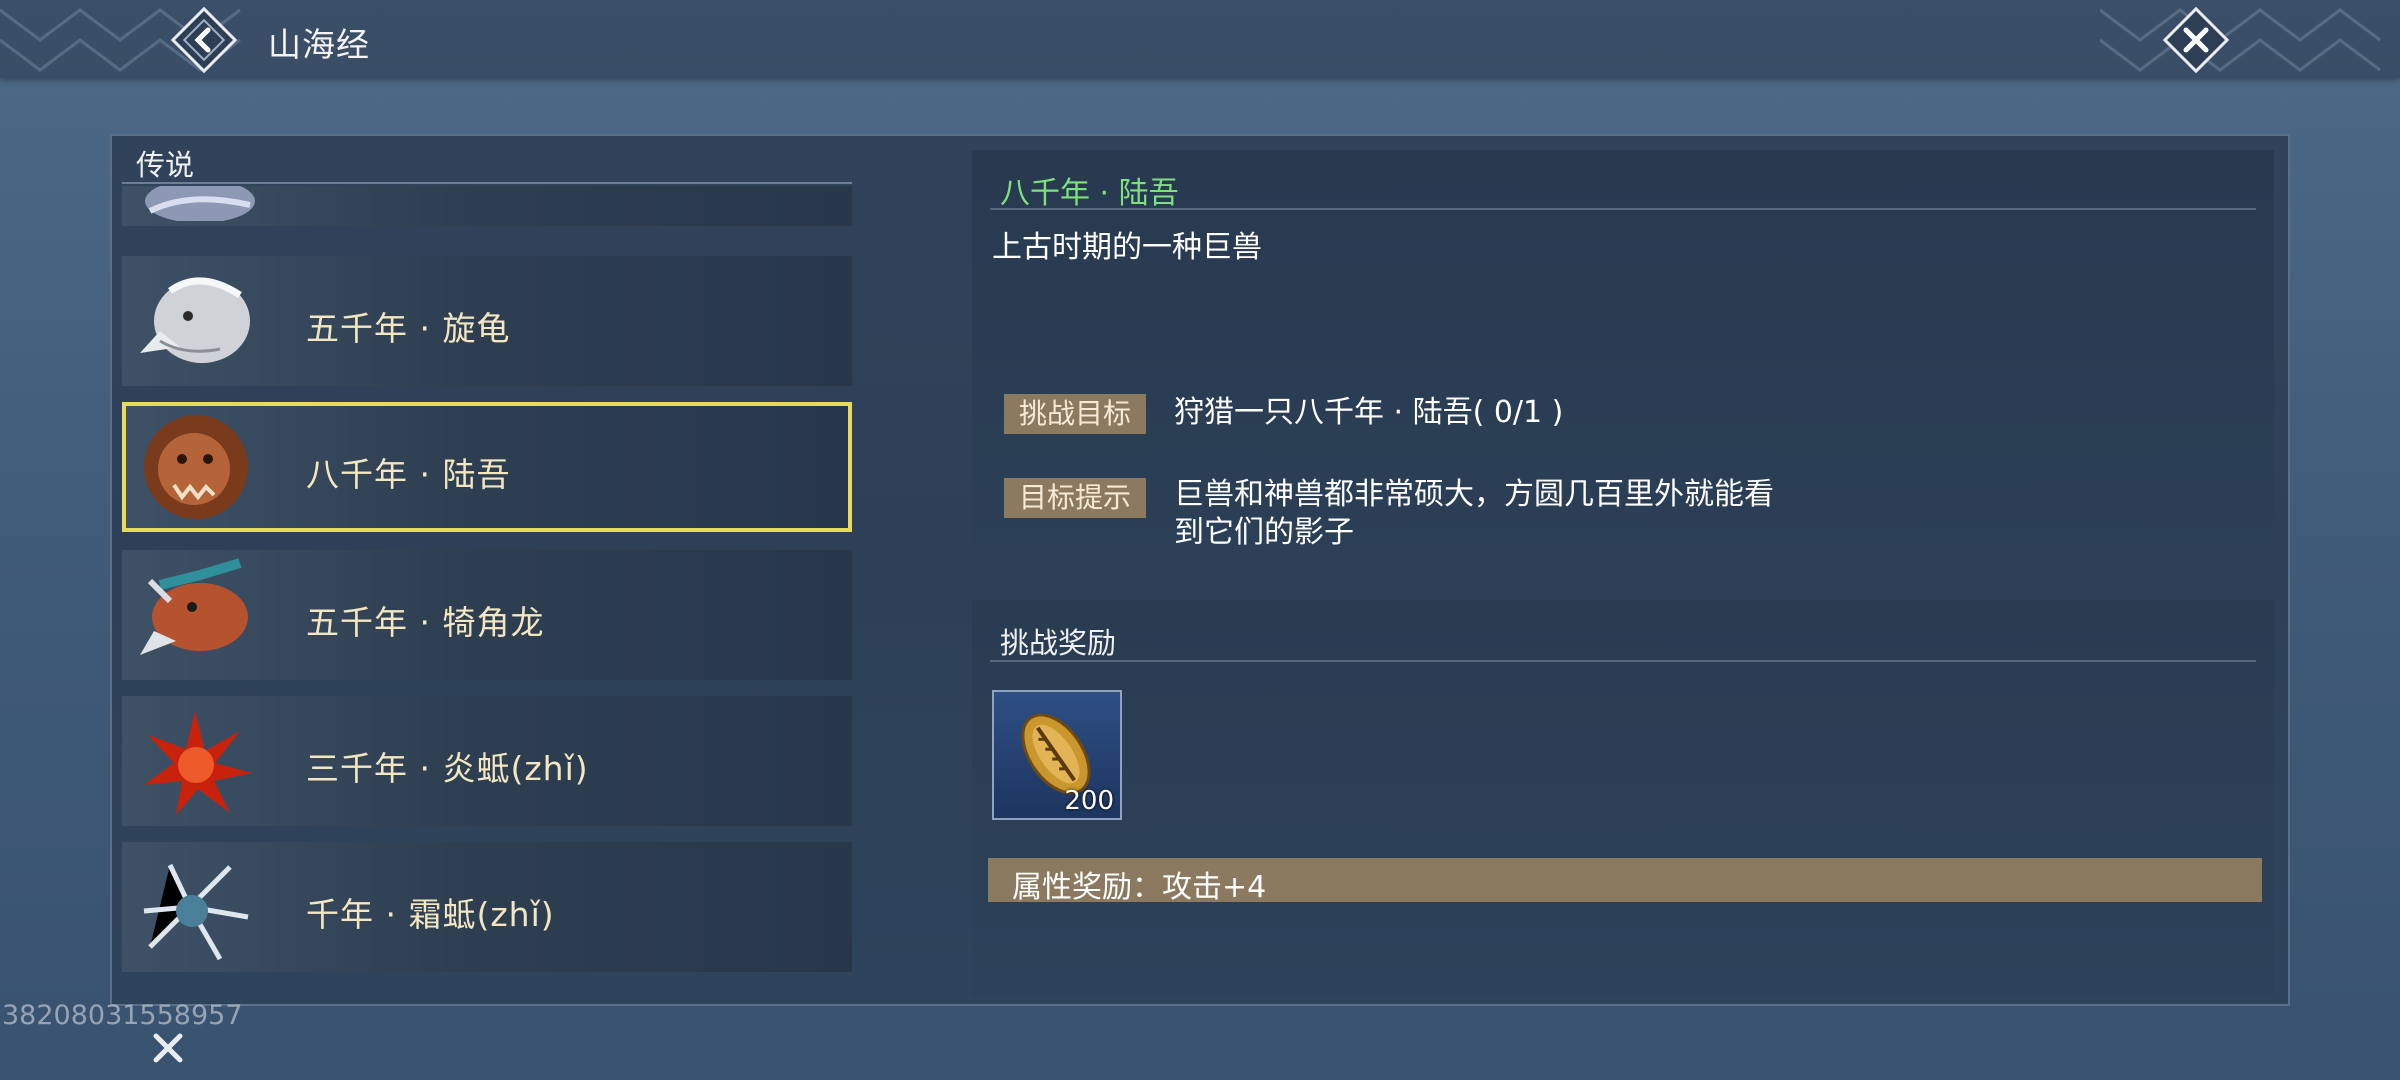 Image resolution: width=2400 pixels, height=1080 pixels. What do you see at coordinates (408, 328) in the screenshot?
I see `list-item-label: 五千年 · 旋龟` at bounding box center [408, 328].